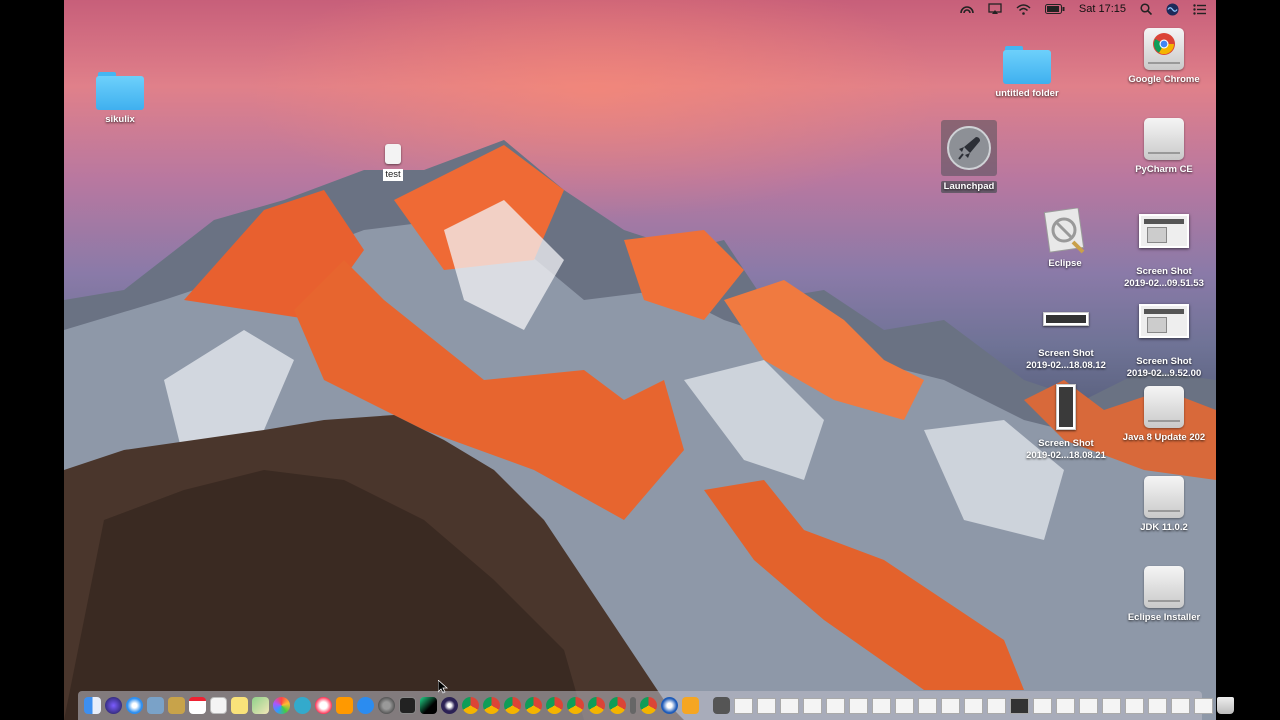 The width and height of the screenshot is (1280, 720). I want to click on desktop-folder-sikulix: sikulix, so click(120, 98).